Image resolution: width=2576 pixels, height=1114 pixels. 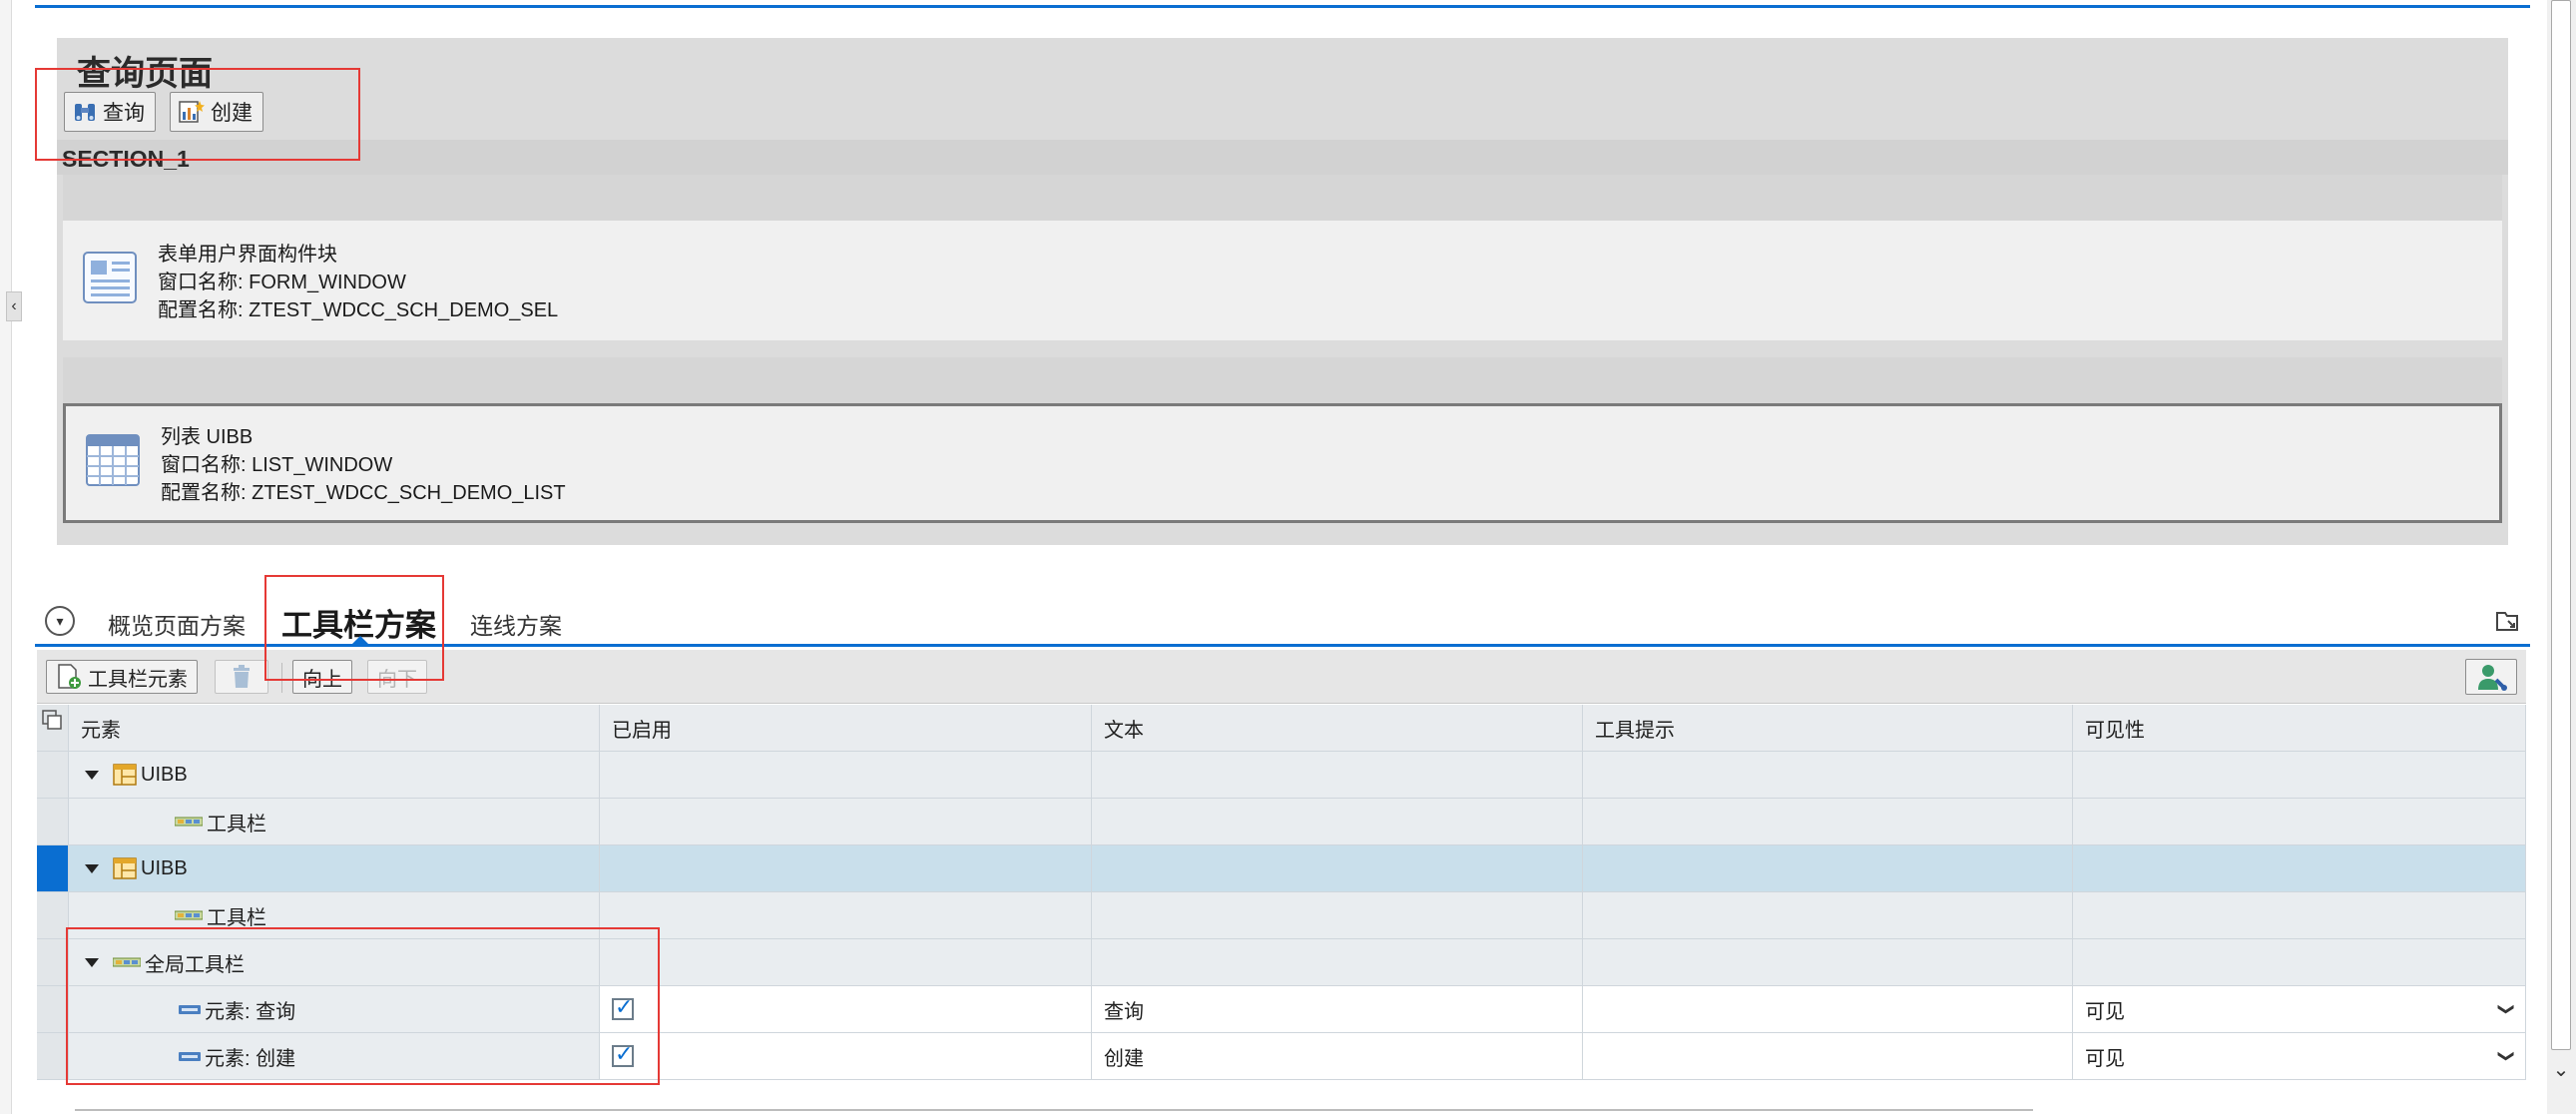 I want to click on text-input: 查询, so click(x=1338, y=1009).